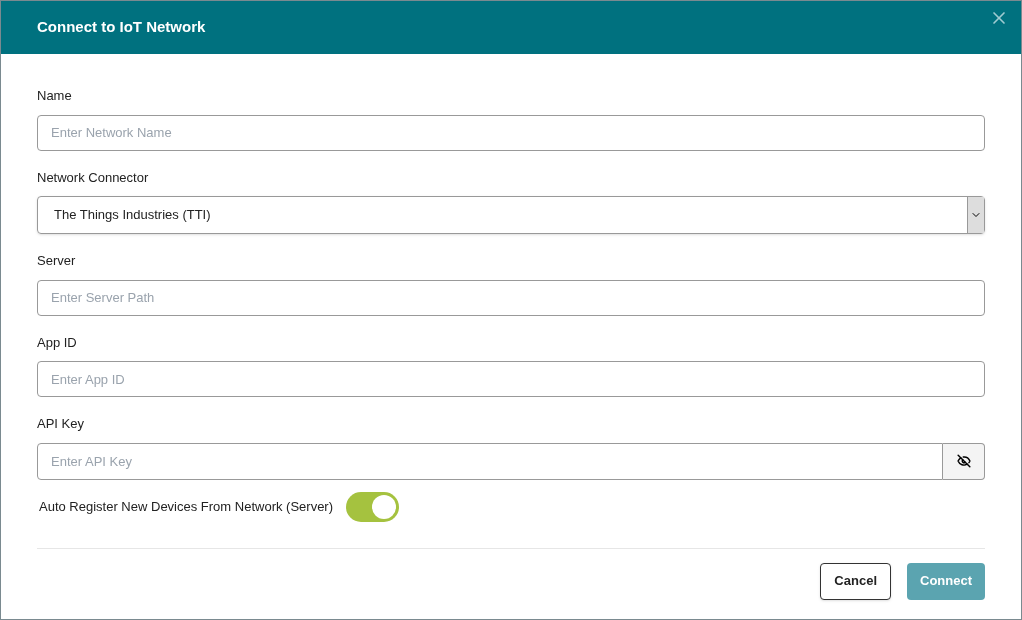 This screenshot has width=1022, height=620. Describe the element at coordinates (511, 297) in the screenshot. I see `input-field: Enter Server Path` at that location.